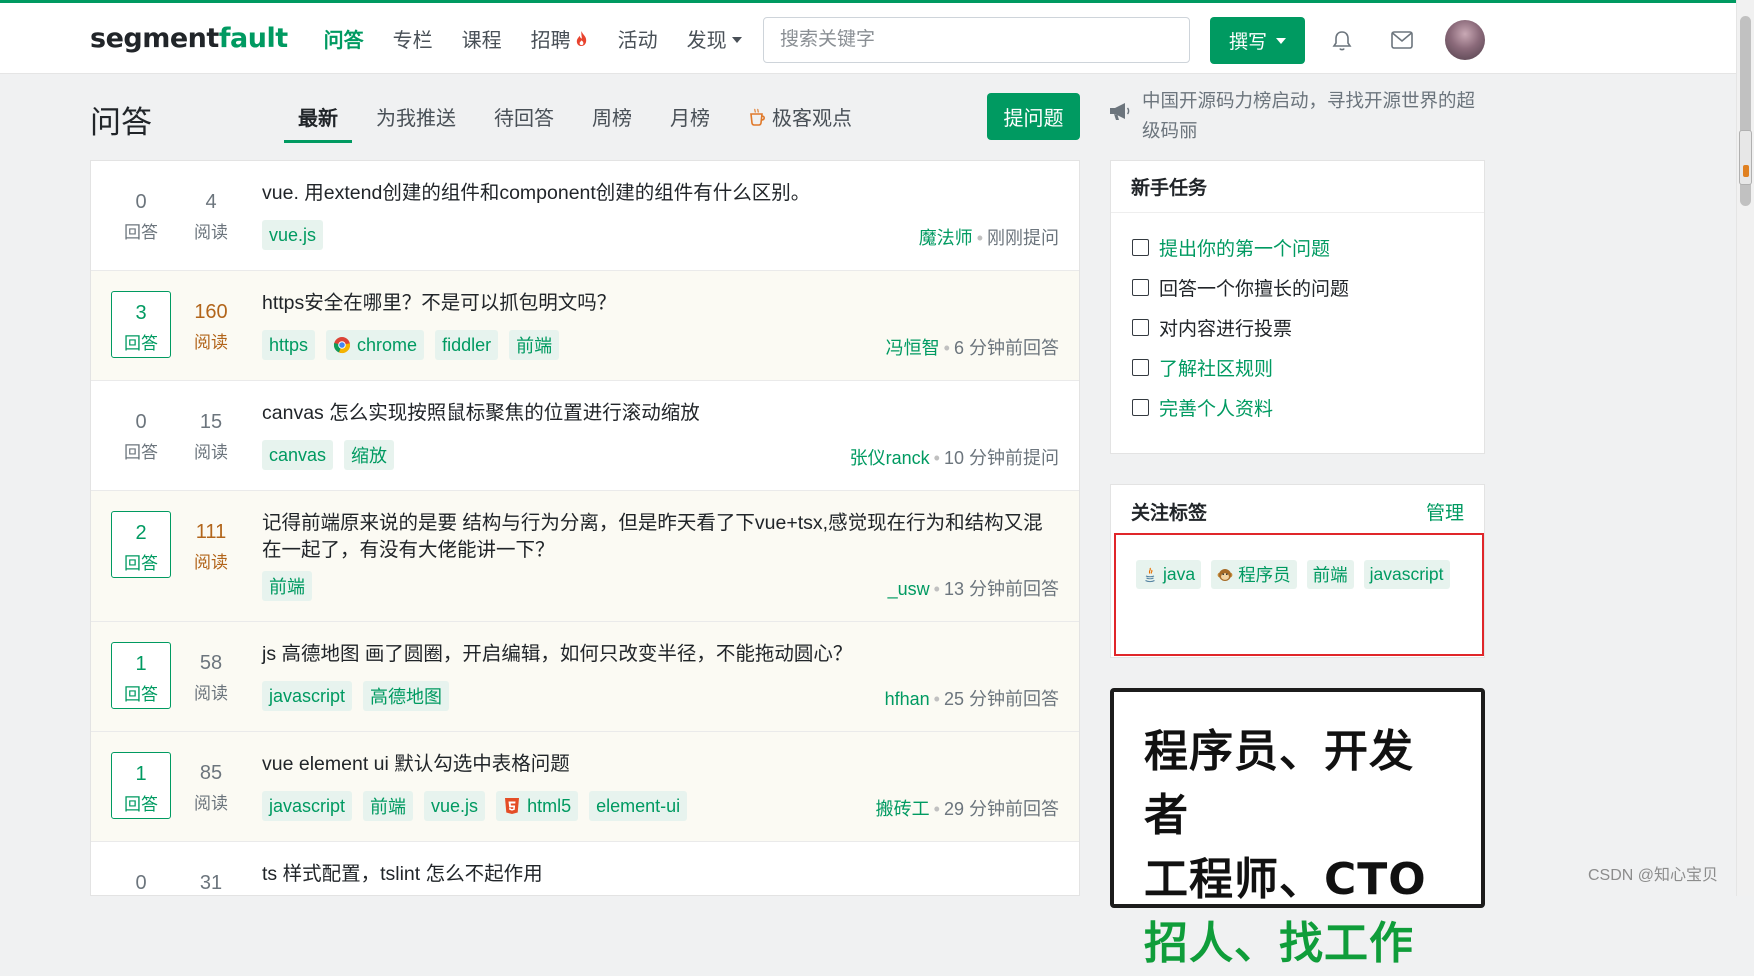  Describe the element at coordinates (1254, 574) in the screenshot. I see `tag: 程序员` at that location.